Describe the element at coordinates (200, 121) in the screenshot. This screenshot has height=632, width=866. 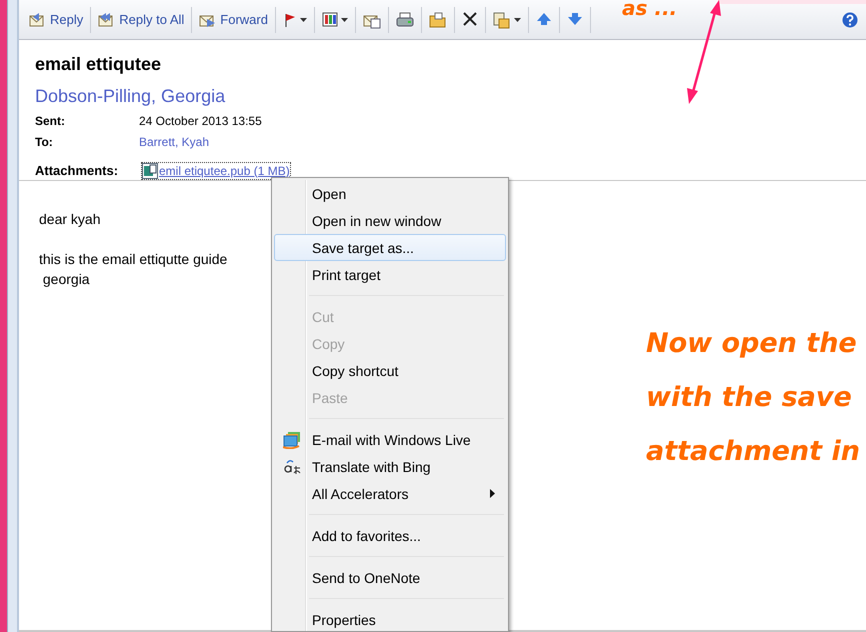
I see `field-value: 24 October 2013 13:55` at that location.